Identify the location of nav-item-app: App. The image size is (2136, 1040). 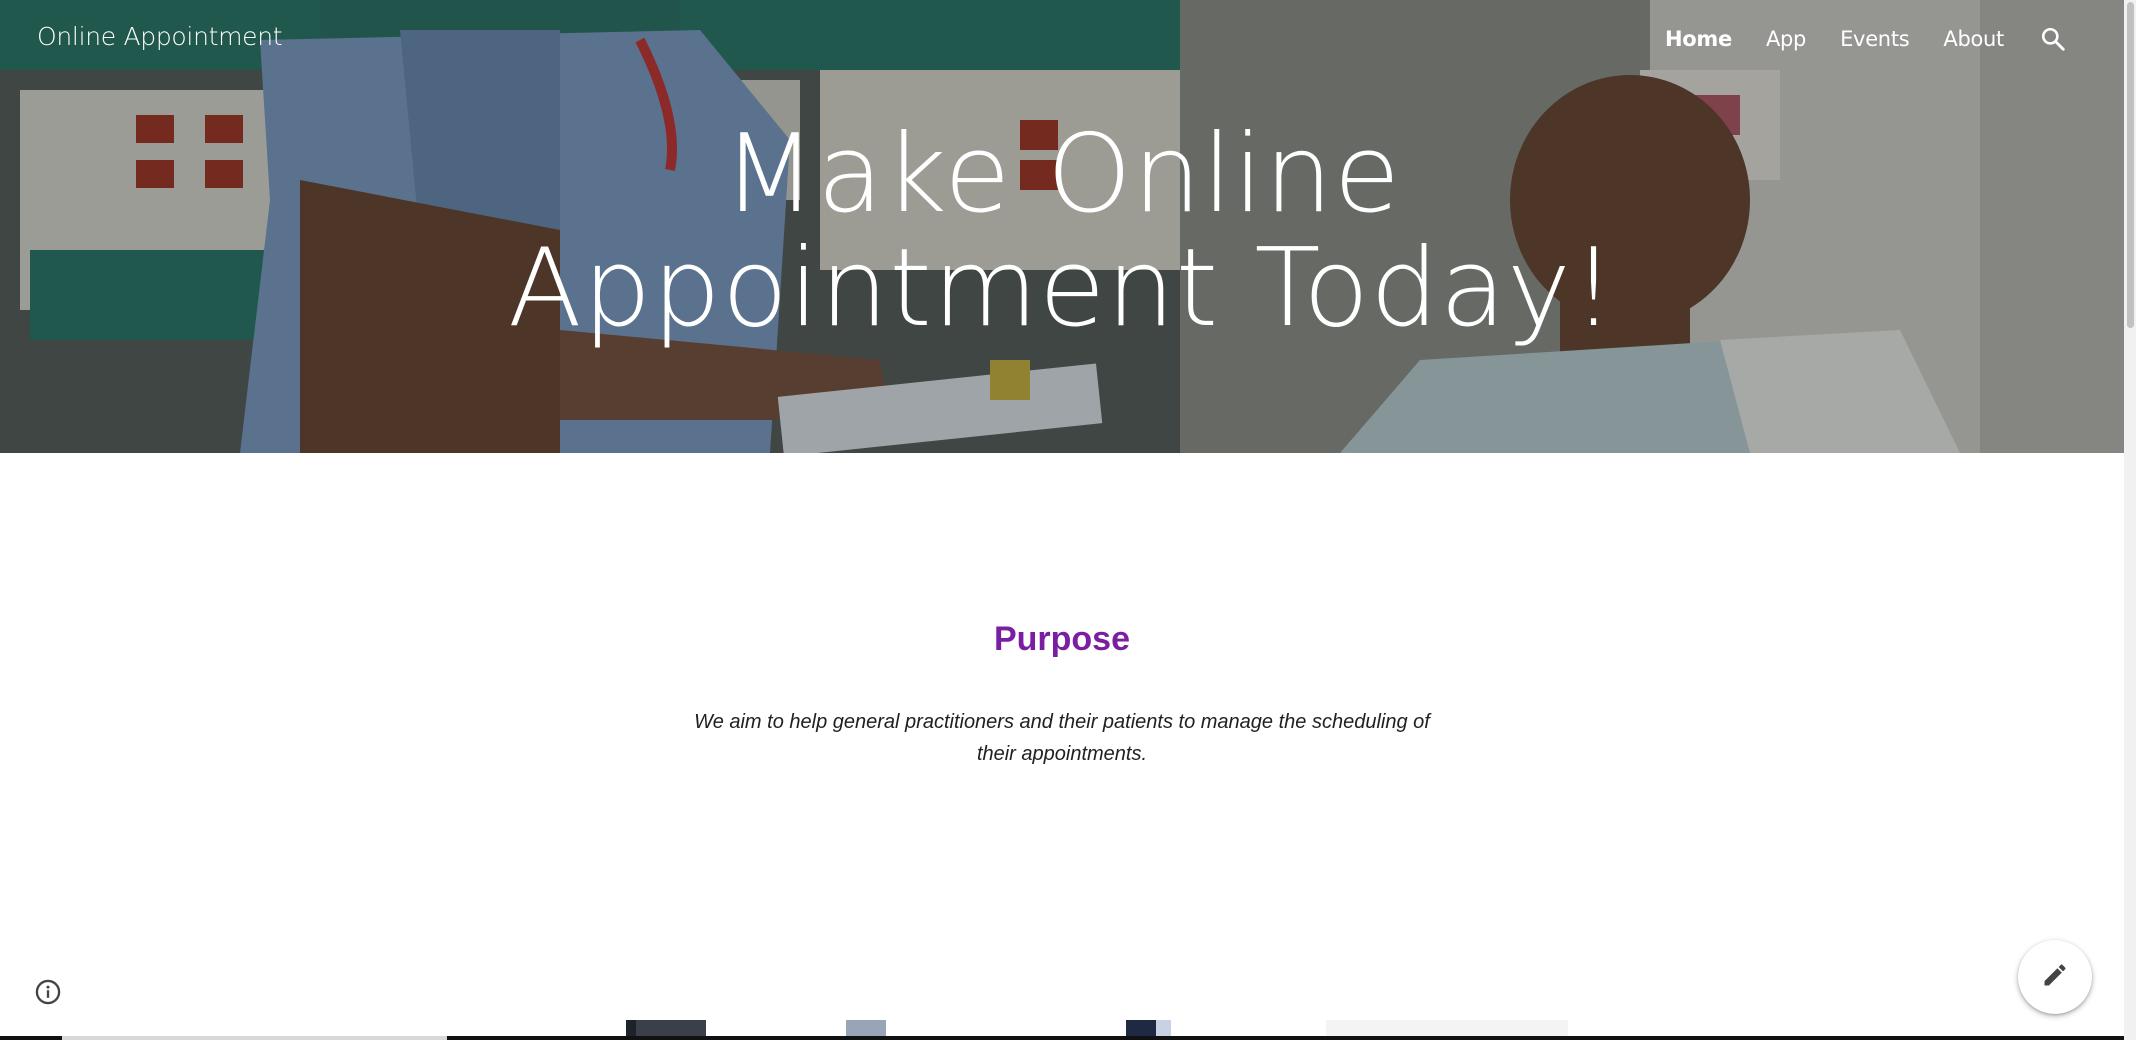
(1786, 39).